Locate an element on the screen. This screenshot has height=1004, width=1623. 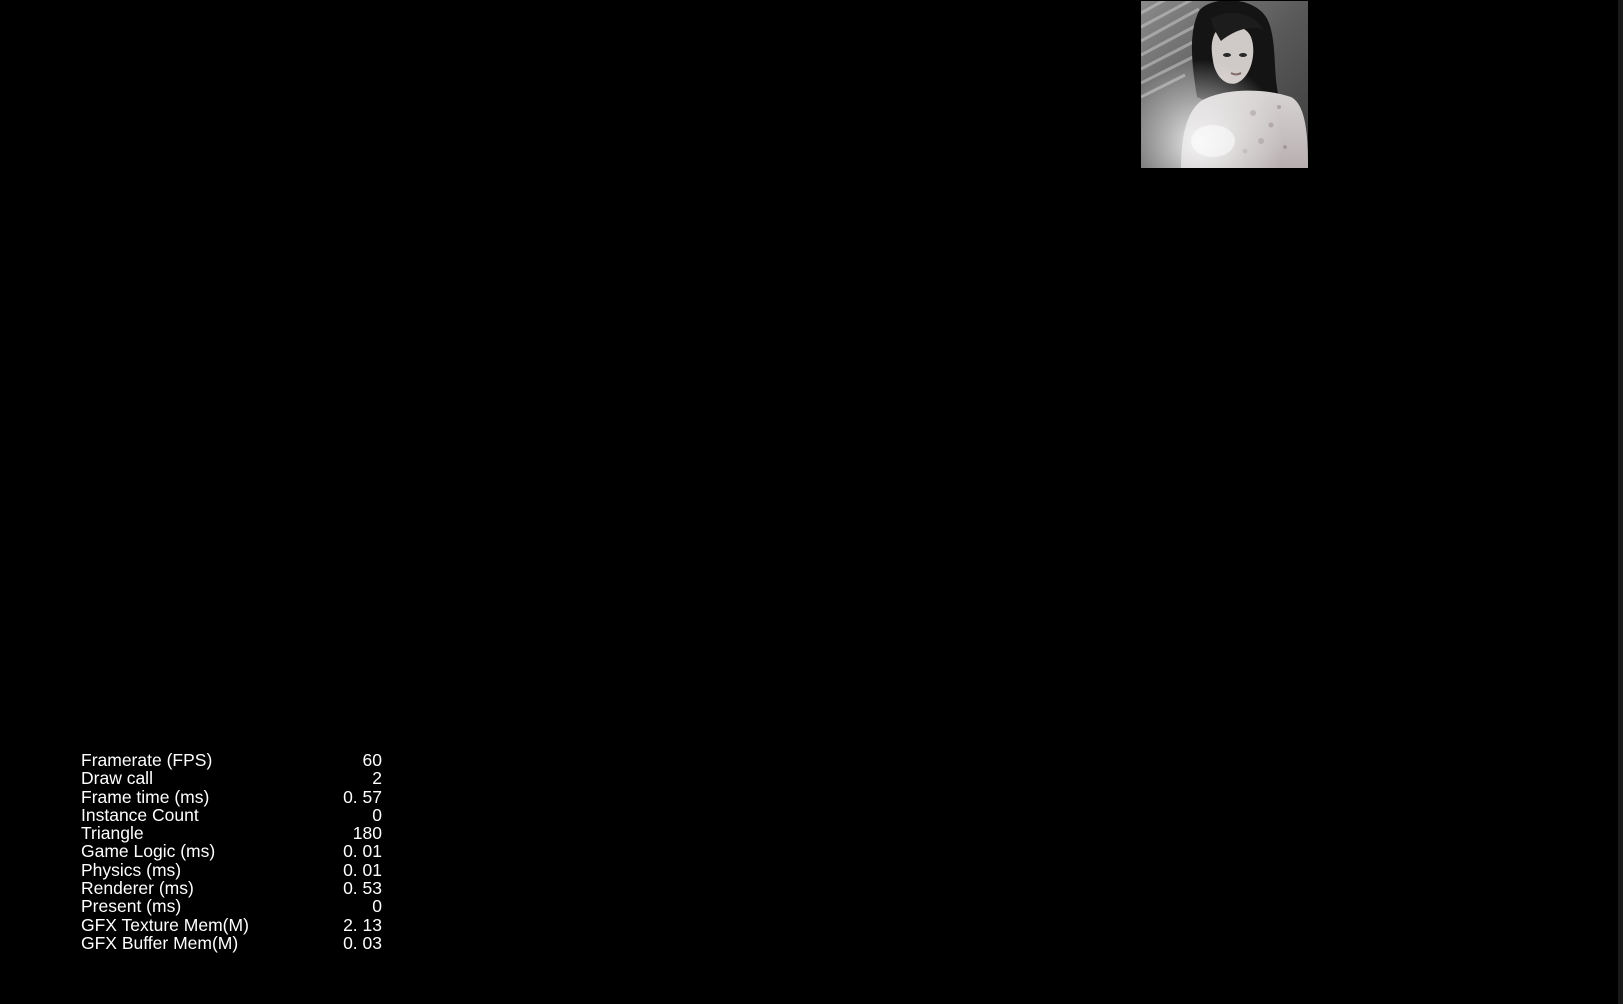
stat-label: Frame time (ms) is located at coordinates (145, 796).